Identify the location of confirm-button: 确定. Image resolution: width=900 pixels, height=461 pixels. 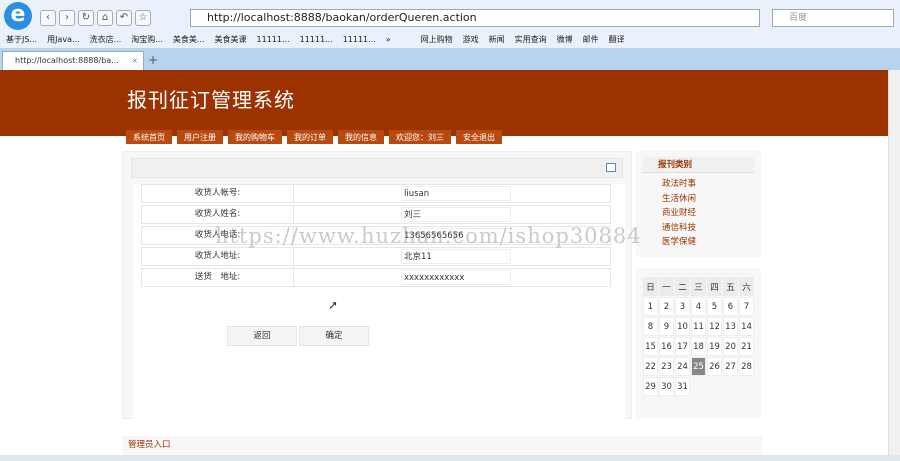
(334, 336).